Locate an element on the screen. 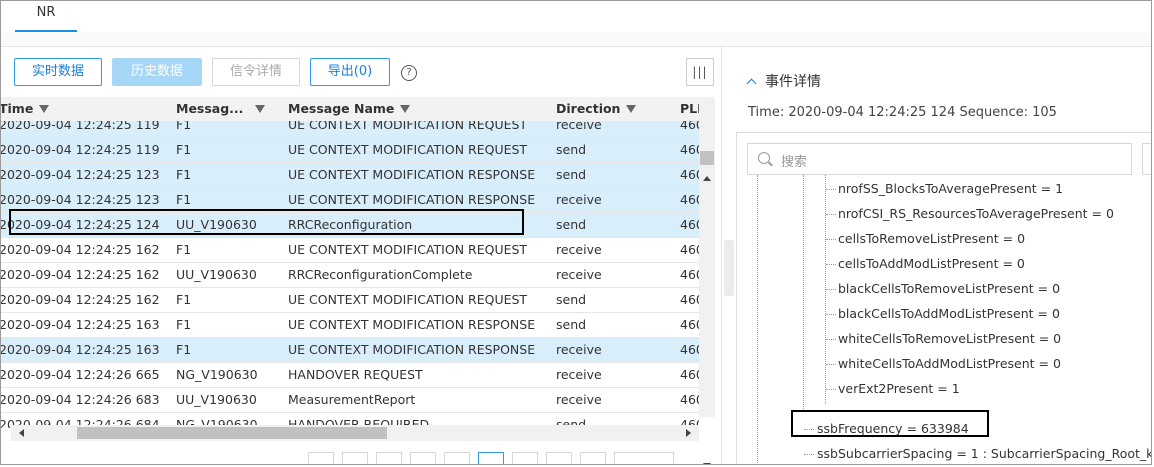  chevron-up-icon is located at coordinates (751, 83).